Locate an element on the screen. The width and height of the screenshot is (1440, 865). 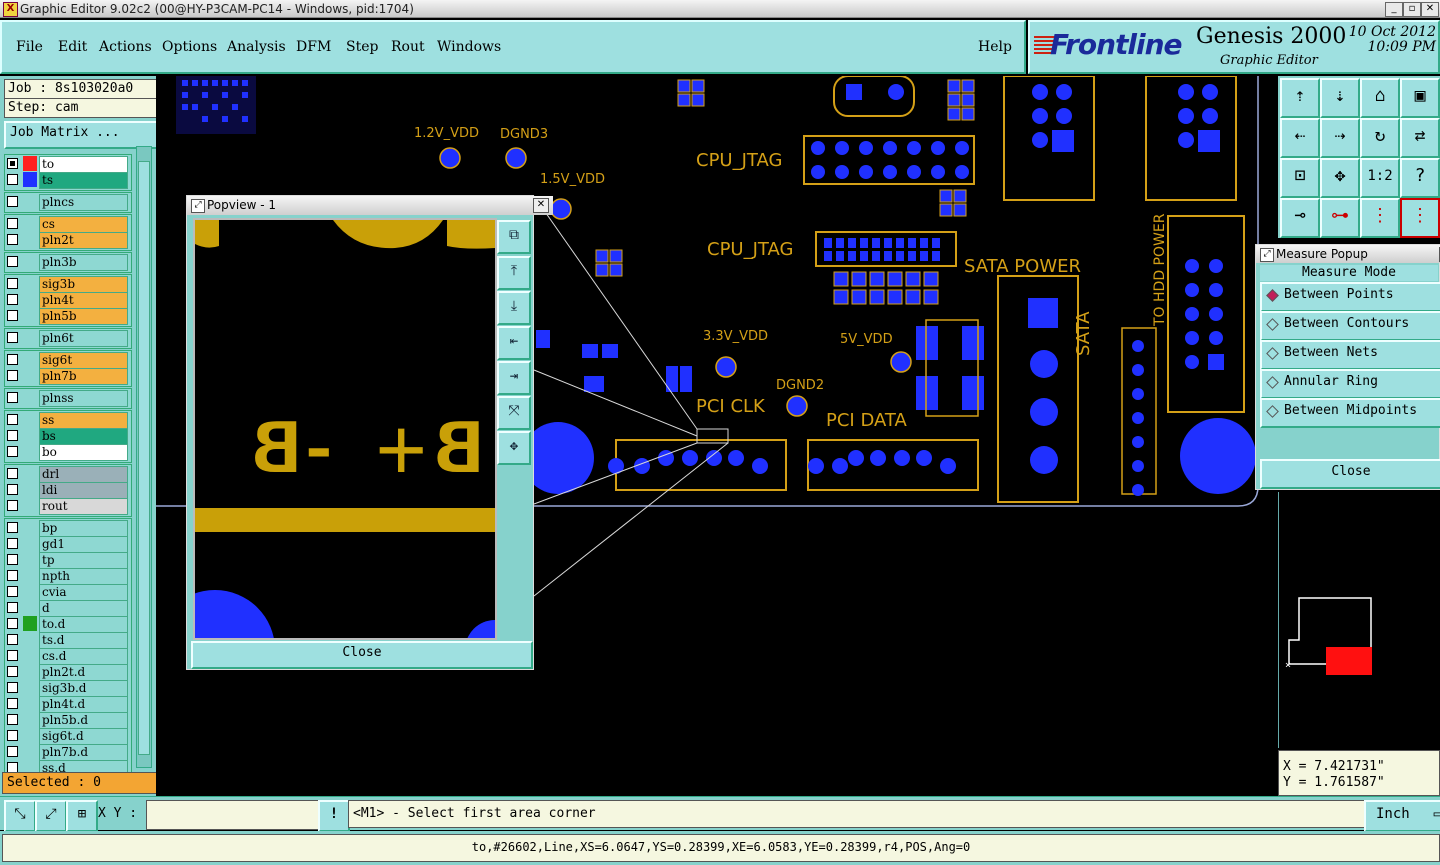
layer-row: pln5b is located at coordinates (66, 316).